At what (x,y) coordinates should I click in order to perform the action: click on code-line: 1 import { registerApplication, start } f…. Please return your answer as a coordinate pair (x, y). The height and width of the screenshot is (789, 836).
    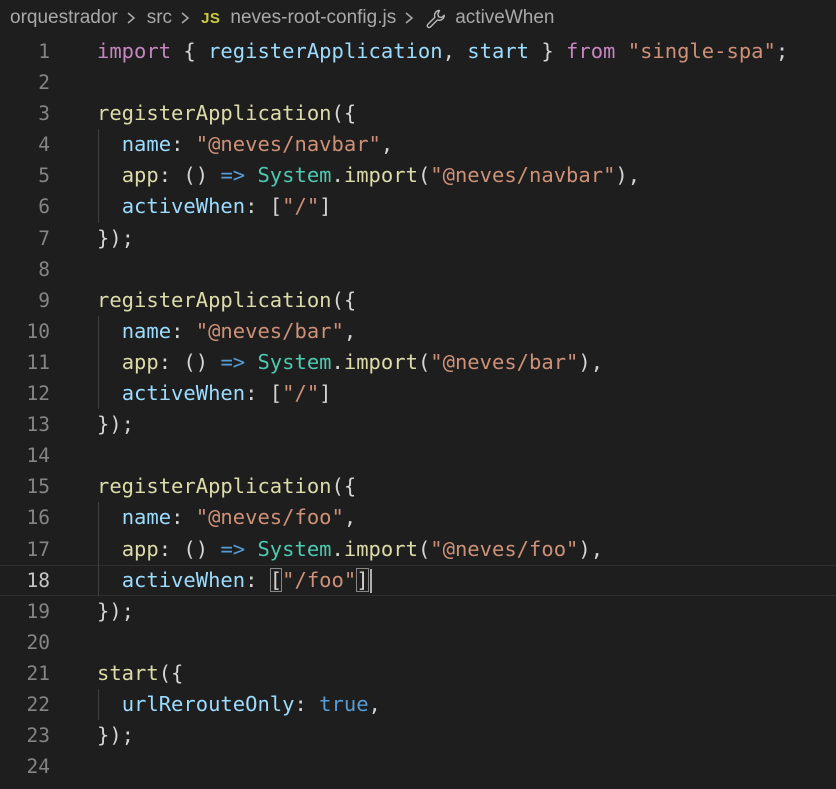
    Looking at the image, I should click on (418, 51).